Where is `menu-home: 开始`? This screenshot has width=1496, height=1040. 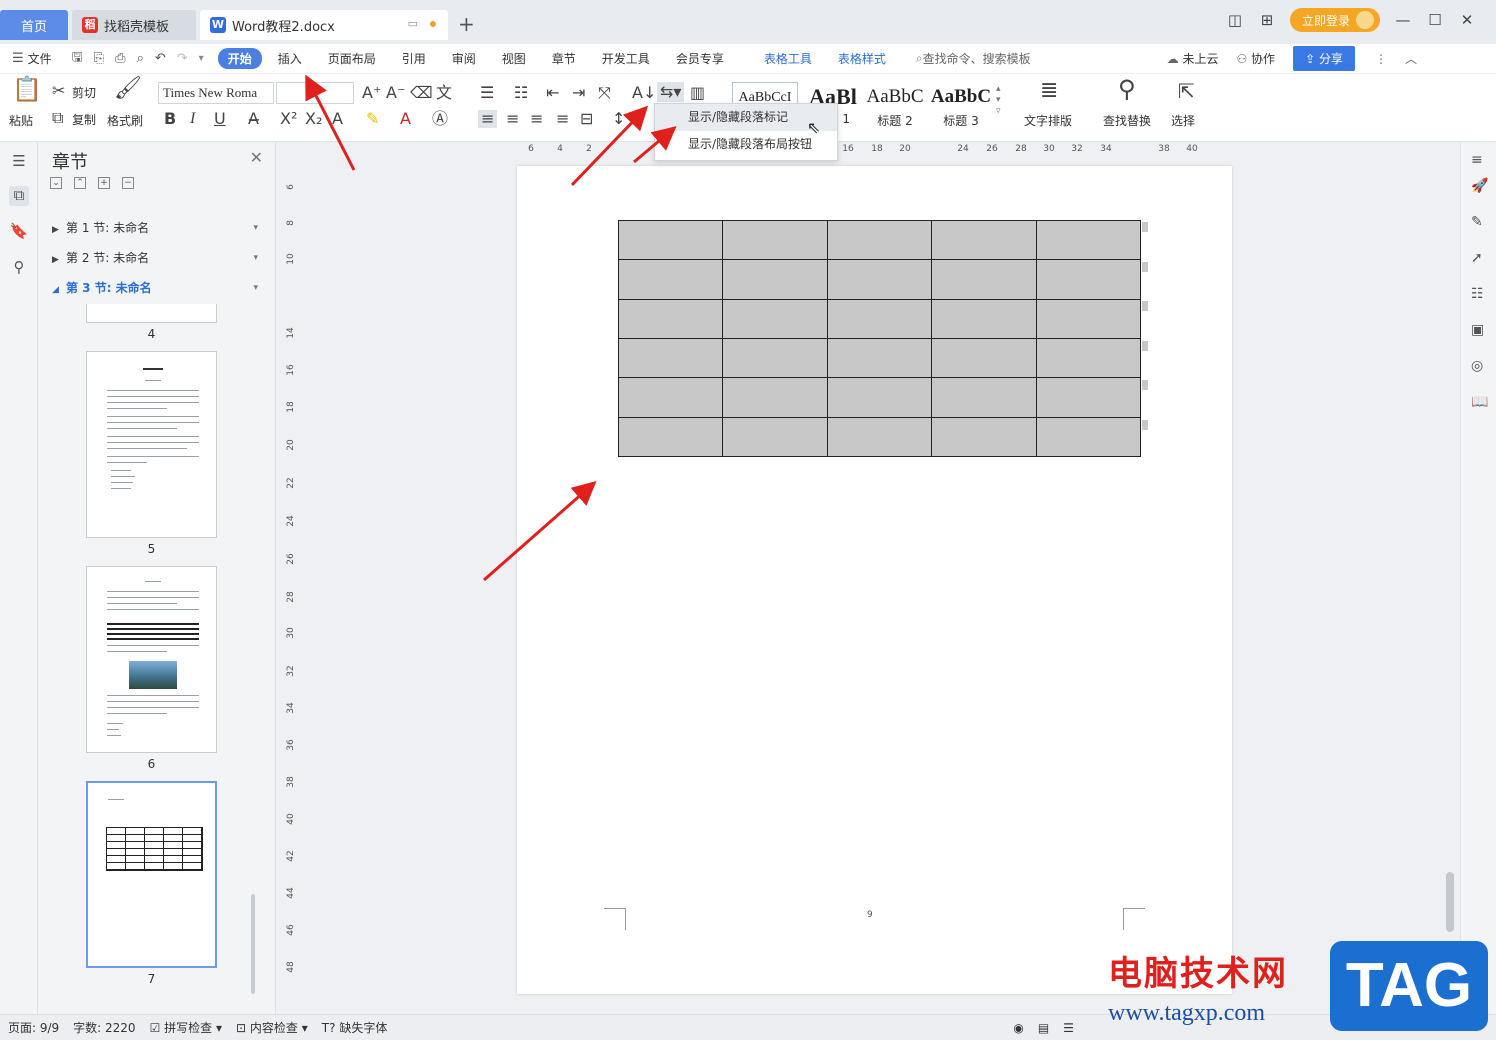
menu-home: 开始 is located at coordinates (239, 58).